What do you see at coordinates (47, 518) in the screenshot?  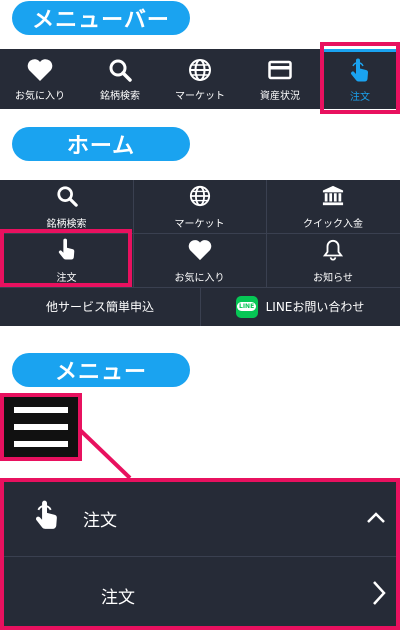 I see `hand-pointer-icon` at bounding box center [47, 518].